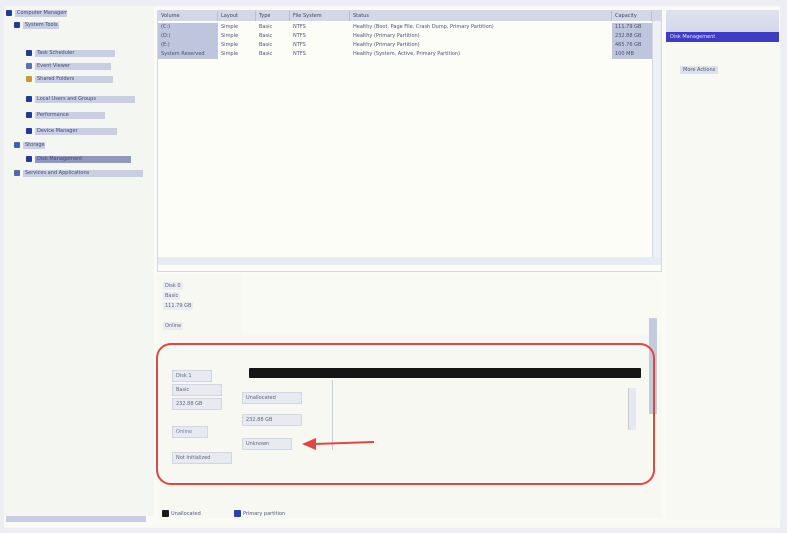 This screenshot has height=533, width=787. Describe the element at coordinates (722, 26) in the screenshot. I see `actions-header: Disk Management` at that location.